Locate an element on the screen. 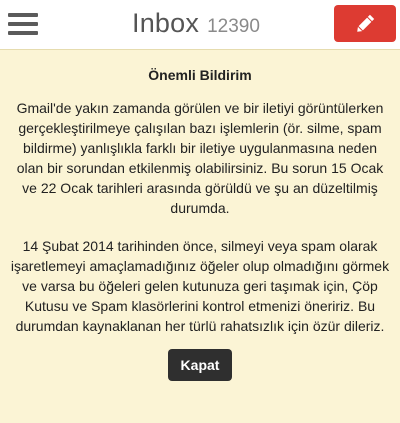 The width and height of the screenshot is (400, 423). close-button: Kapat is located at coordinates (200, 365).